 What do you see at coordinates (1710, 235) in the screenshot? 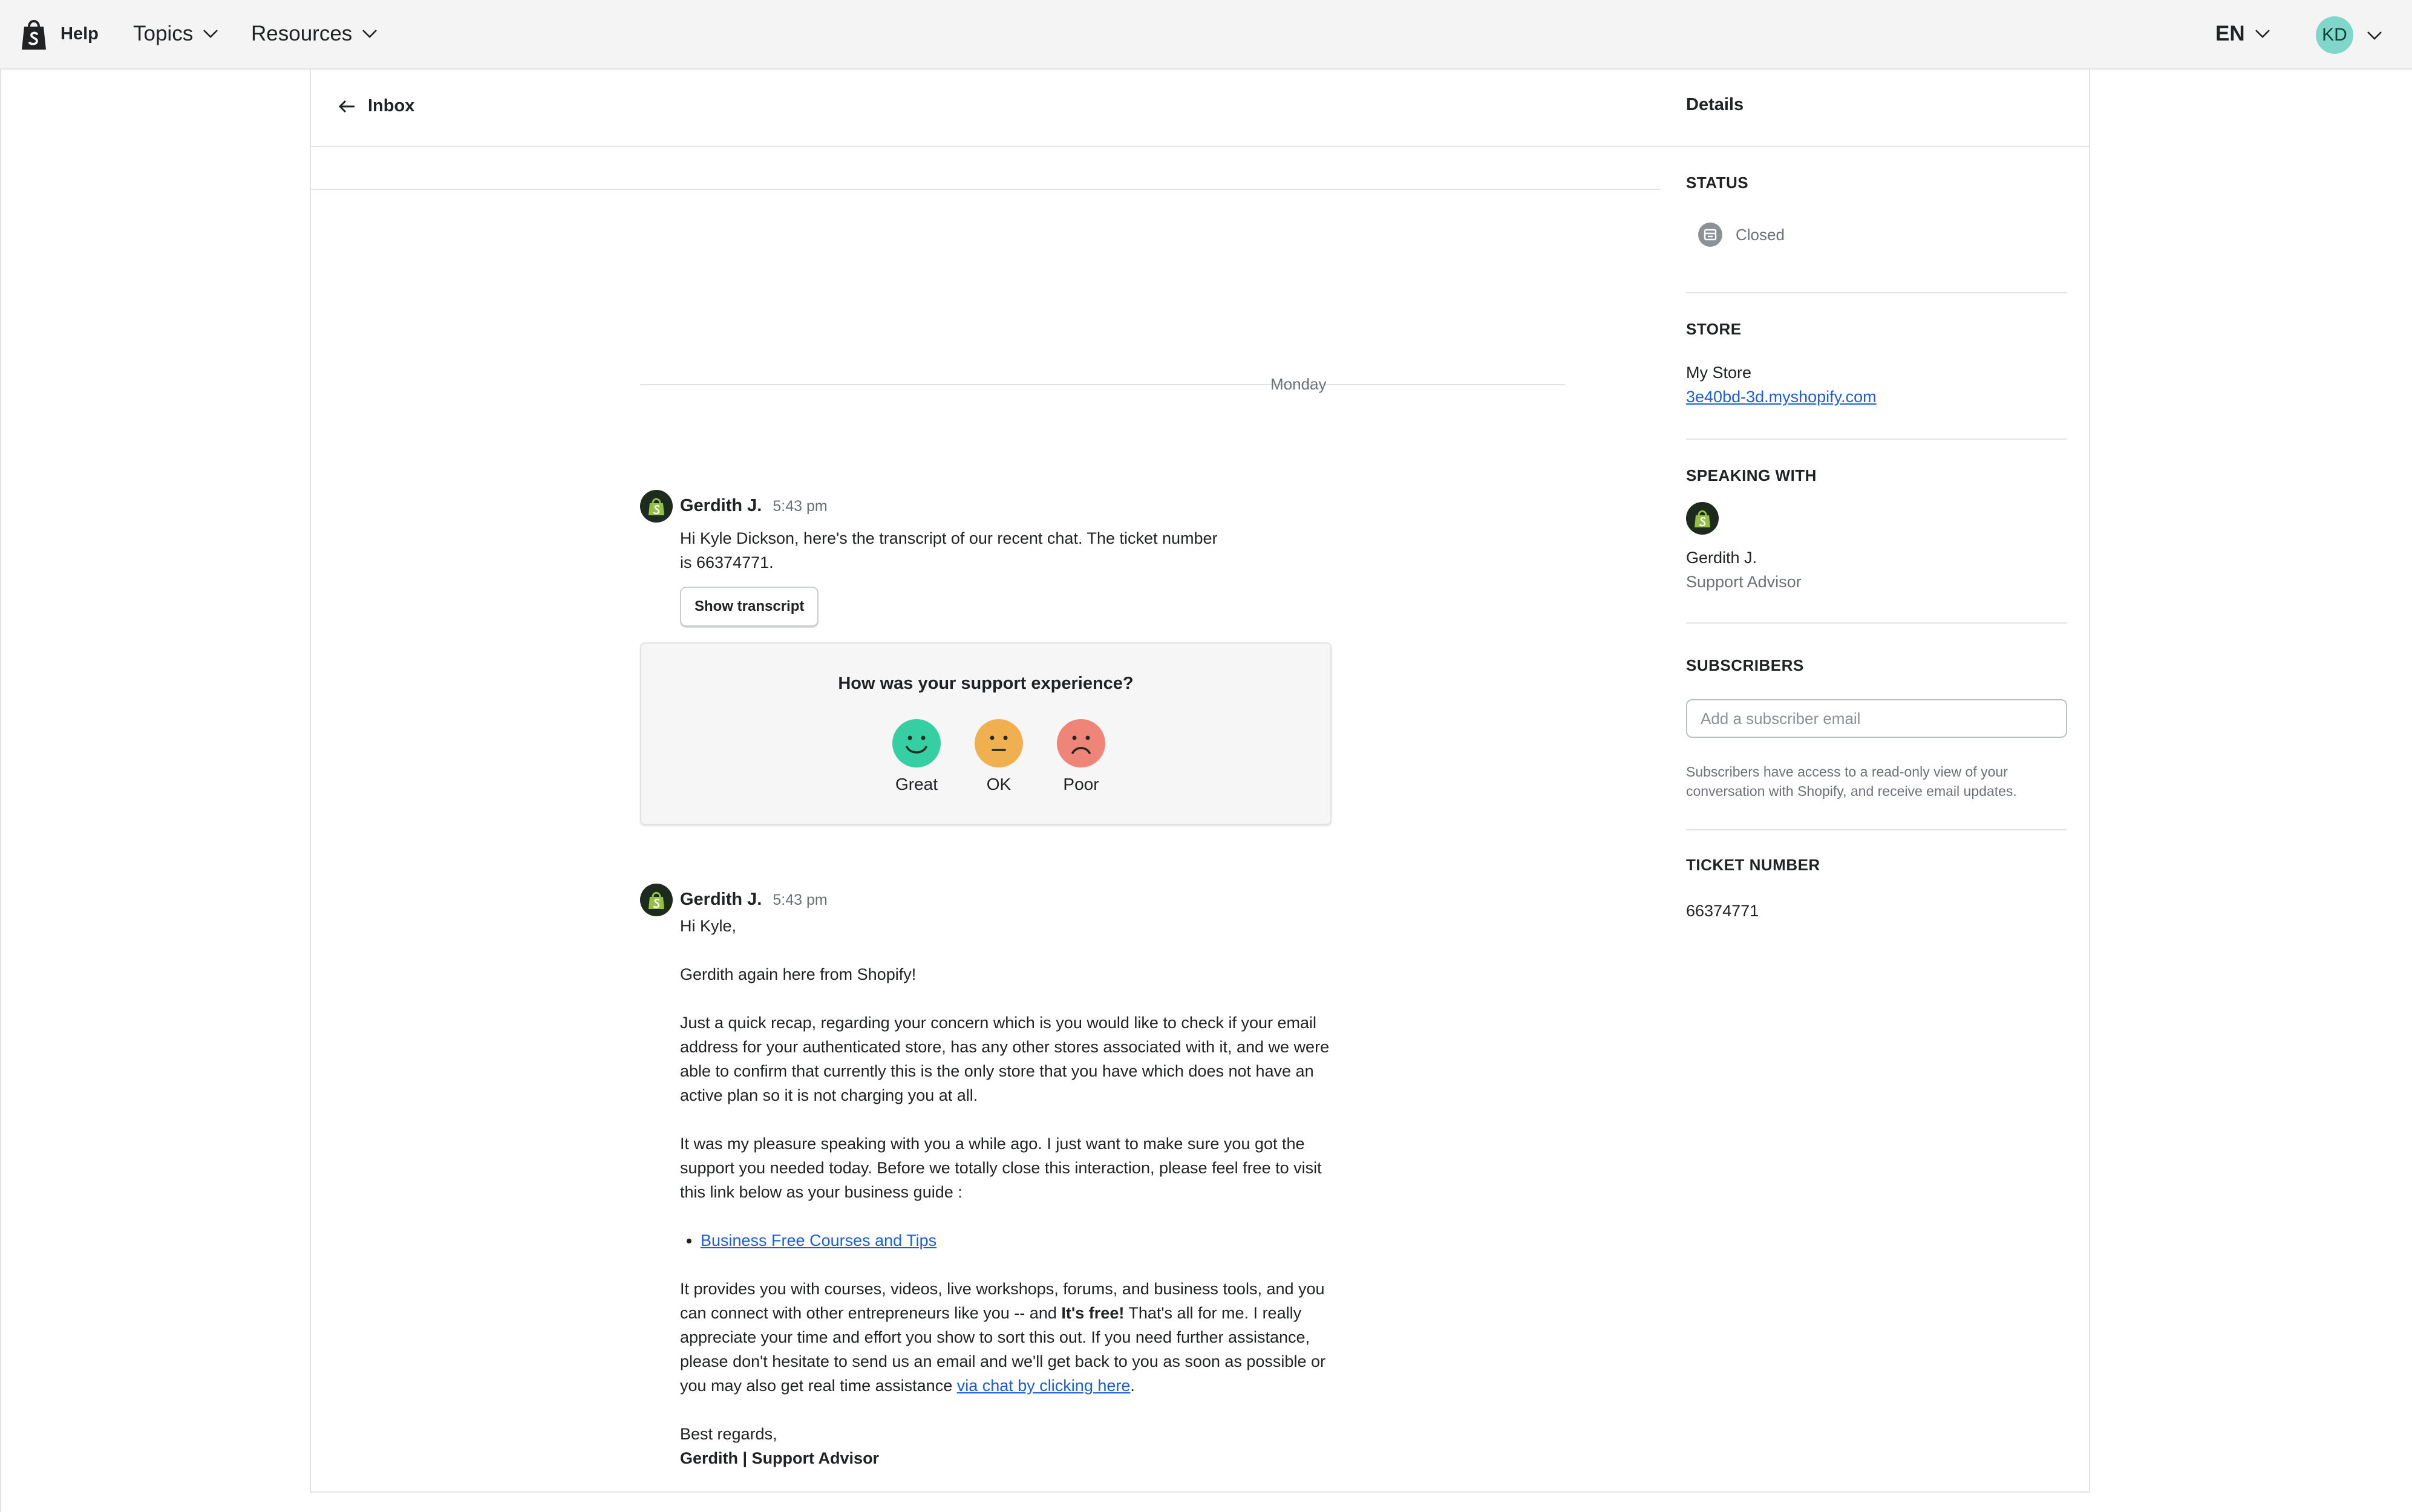
I see `archive-status-icon` at bounding box center [1710, 235].